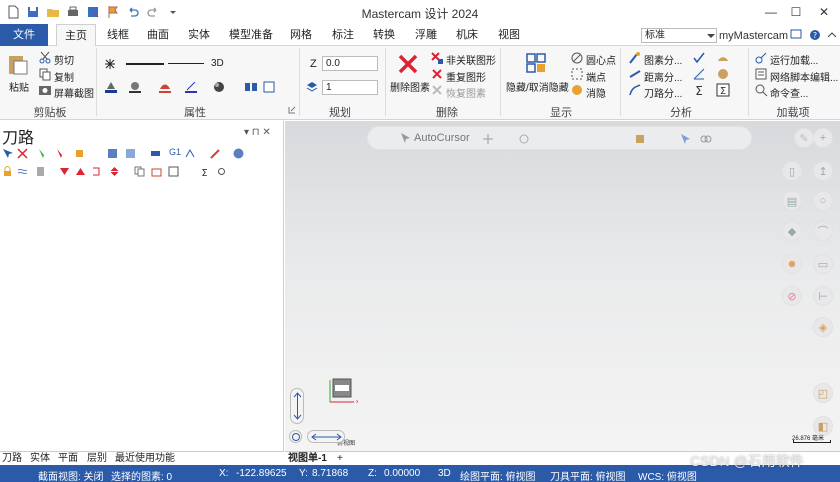 The width and height of the screenshot is (840, 482). Describe the element at coordinates (577, 74) in the screenshot. I see `endpoint-icon` at that location.